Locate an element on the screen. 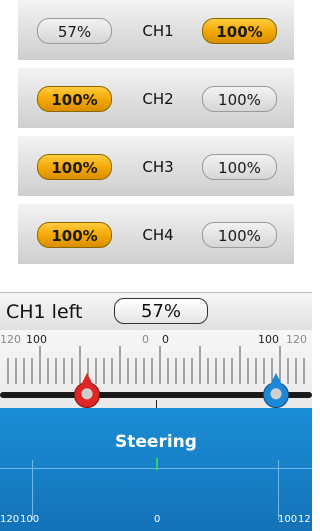 The image size is (320, 531). bottom-label-right-a: 100 is located at coordinates (288, 519).